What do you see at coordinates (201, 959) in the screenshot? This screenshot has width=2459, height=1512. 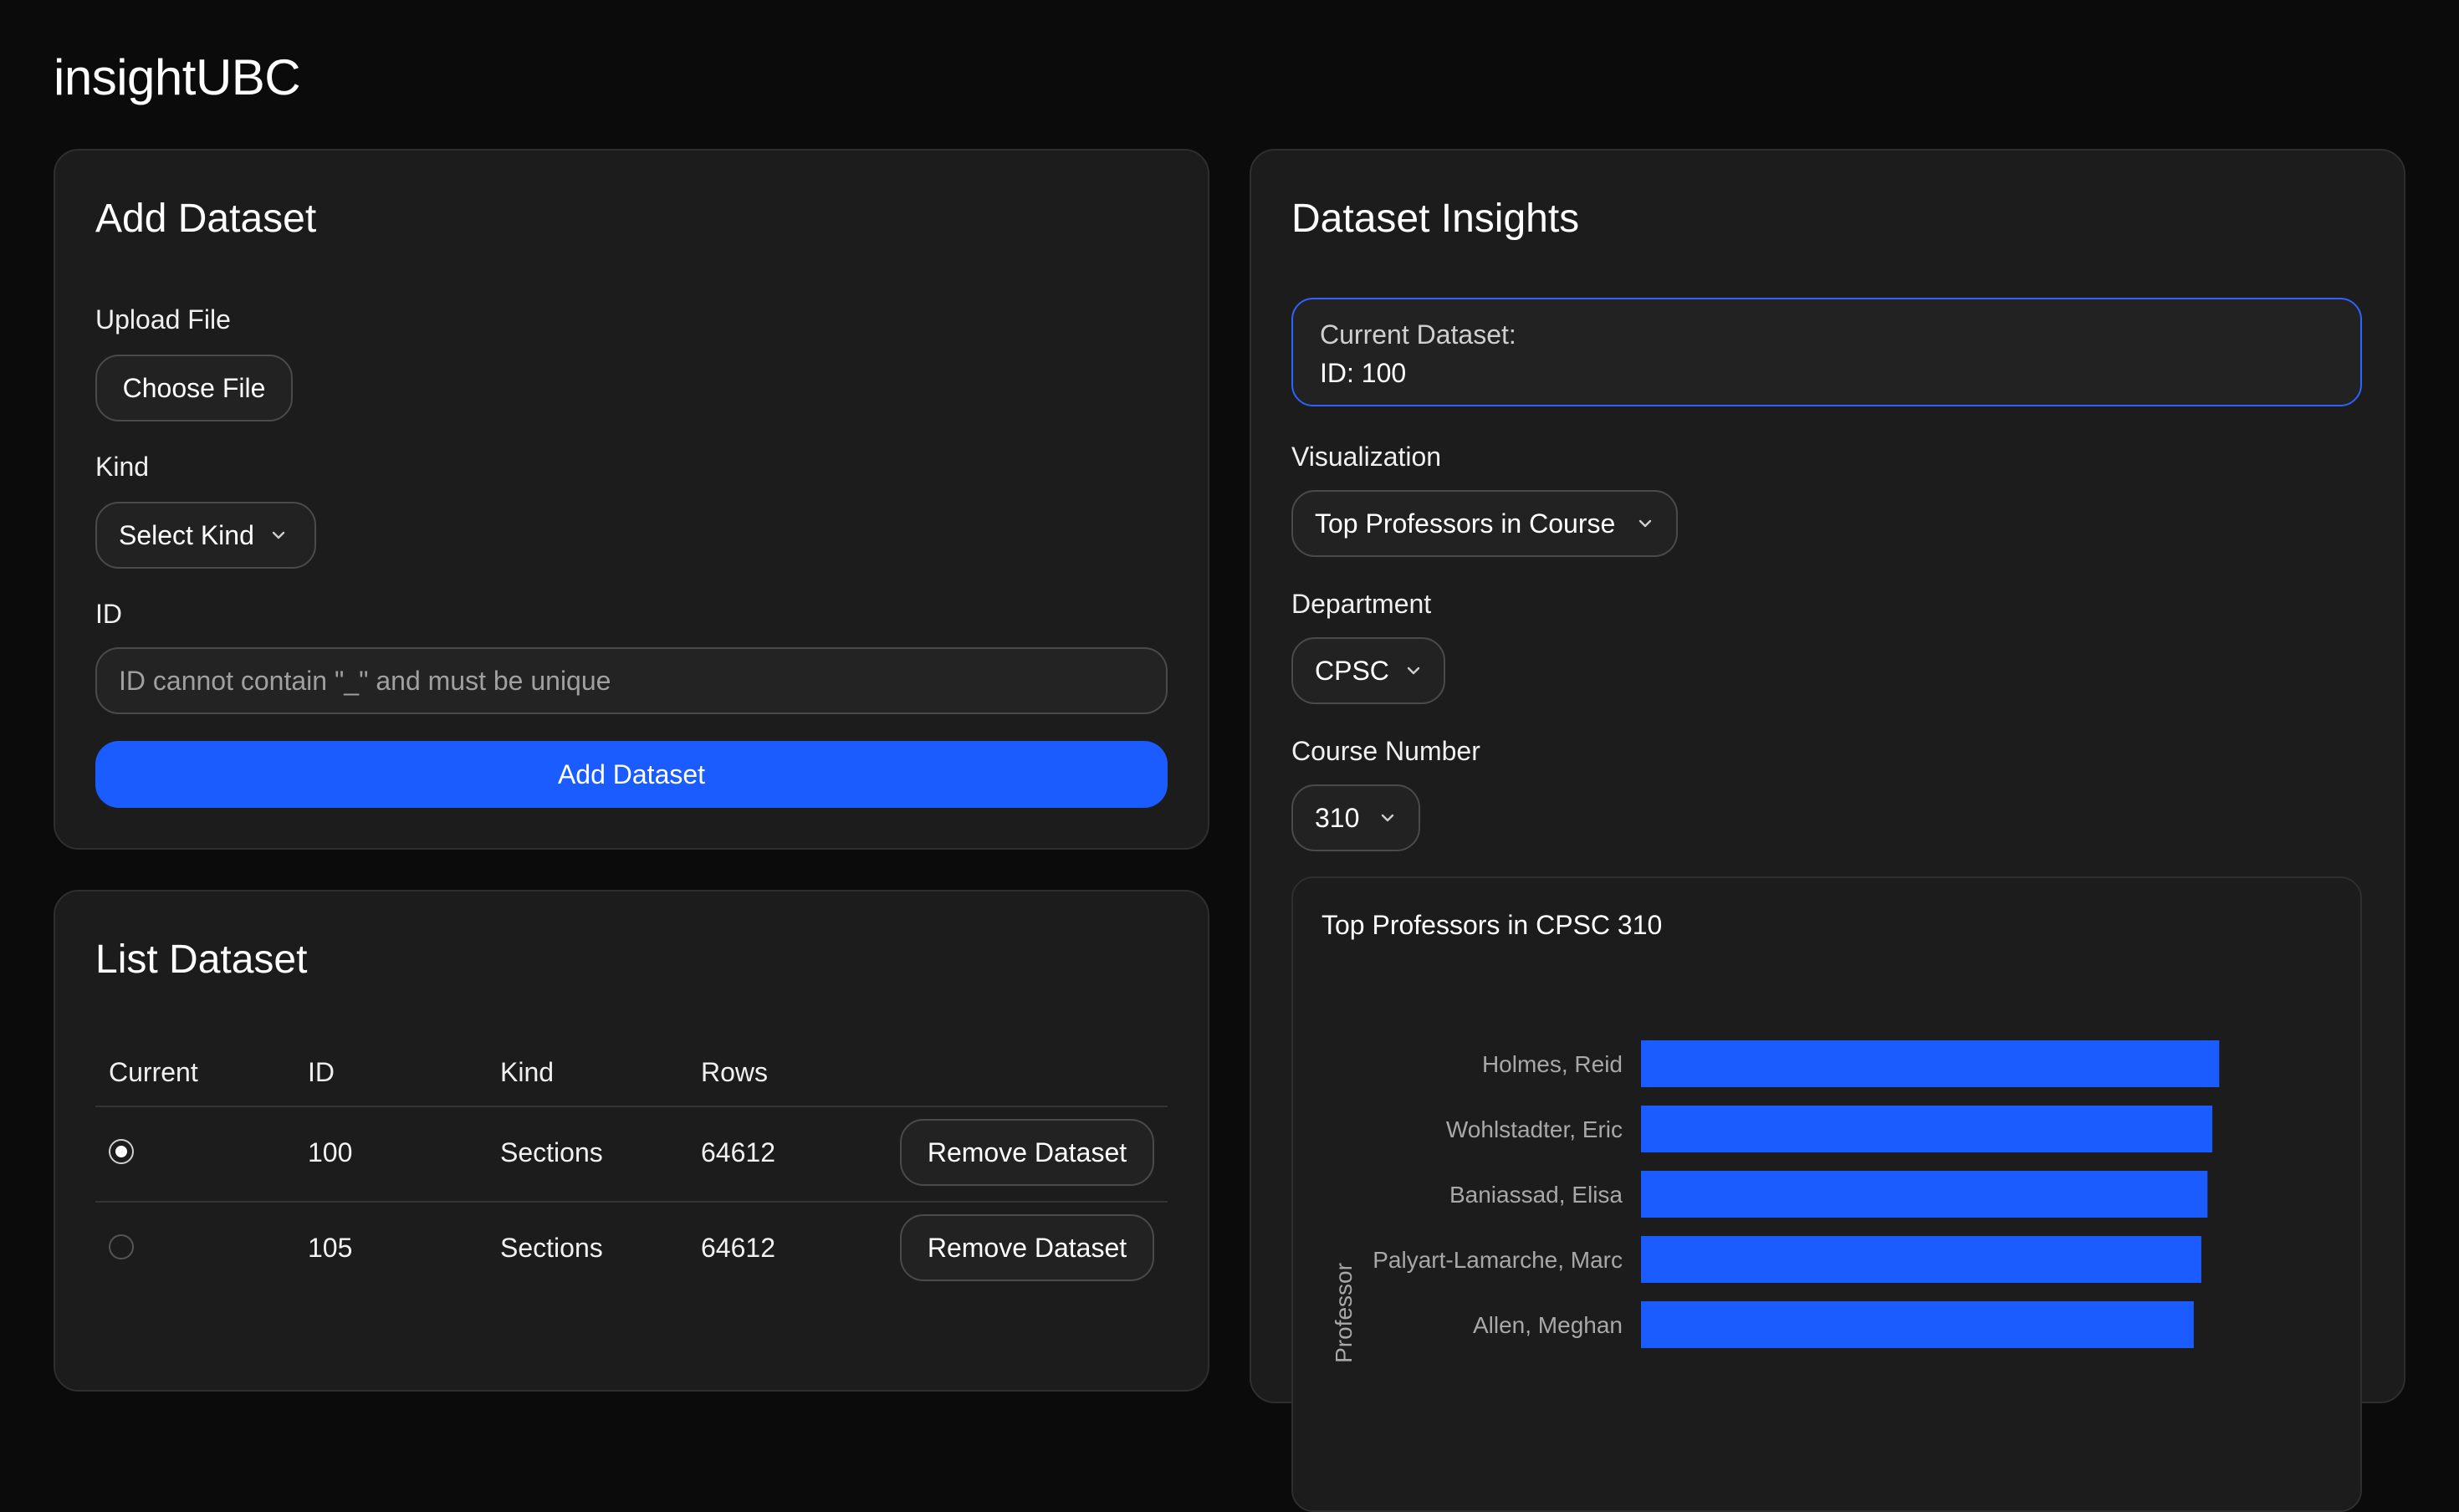 I see `list-dataset-title: List Dataset` at bounding box center [201, 959].